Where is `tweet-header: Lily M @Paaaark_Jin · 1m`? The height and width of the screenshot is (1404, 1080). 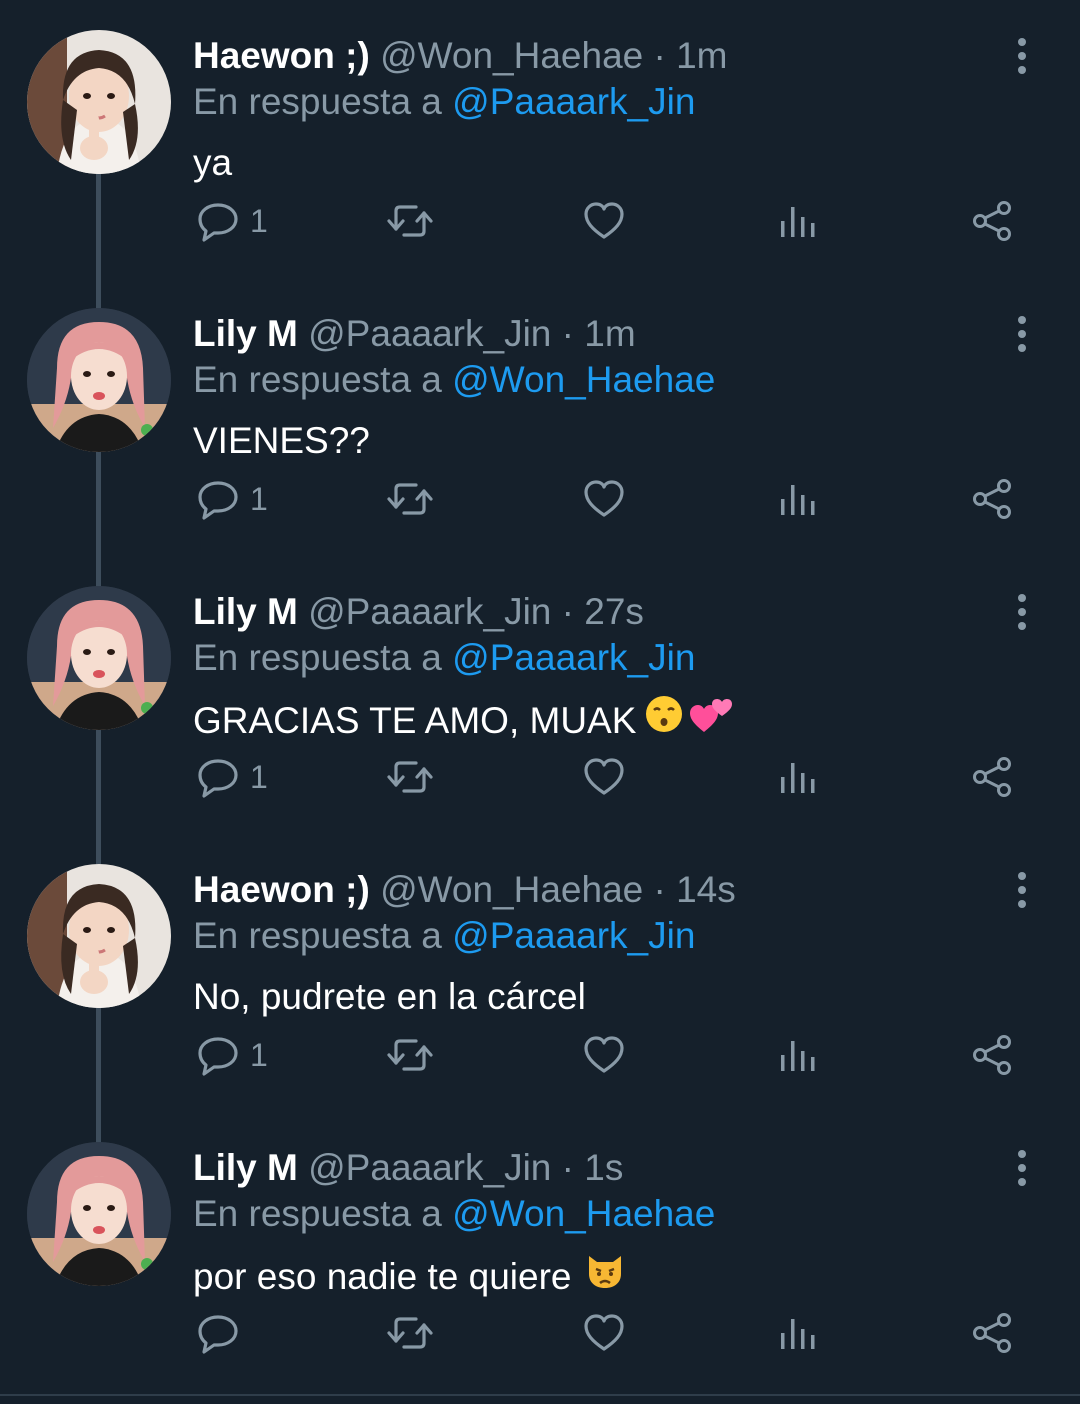 tweet-header: Lily M @Paaaark_Jin · 1m is located at coordinates (414, 334).